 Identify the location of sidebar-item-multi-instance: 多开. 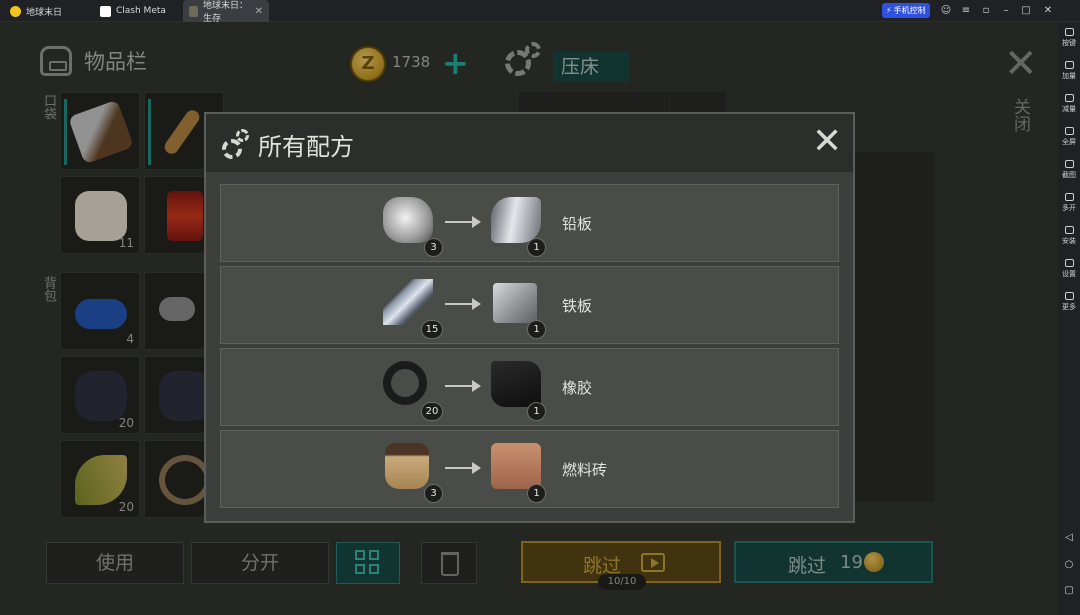
(1069, 203).